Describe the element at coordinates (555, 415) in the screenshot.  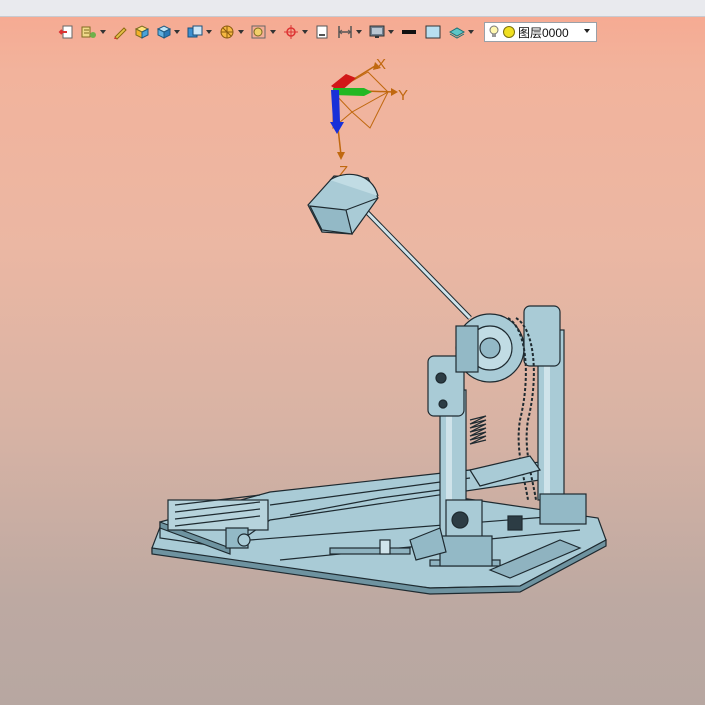
I see `right-post` at that location.